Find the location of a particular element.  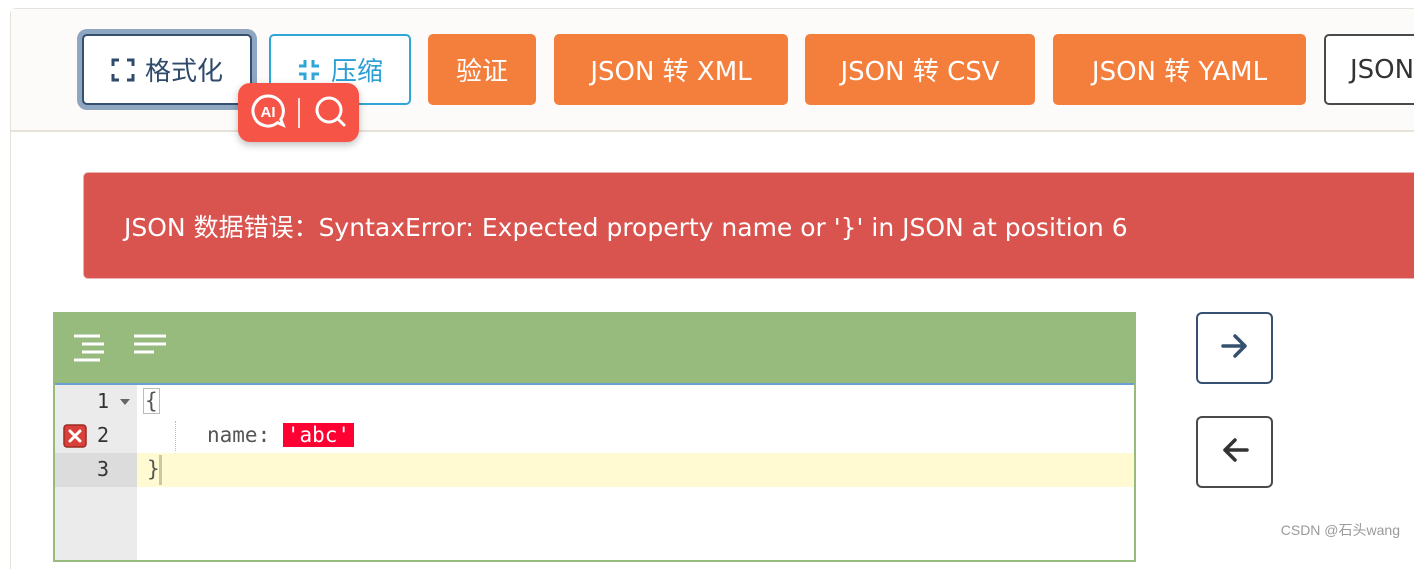

search-icon is located at coordinates (330, 113).